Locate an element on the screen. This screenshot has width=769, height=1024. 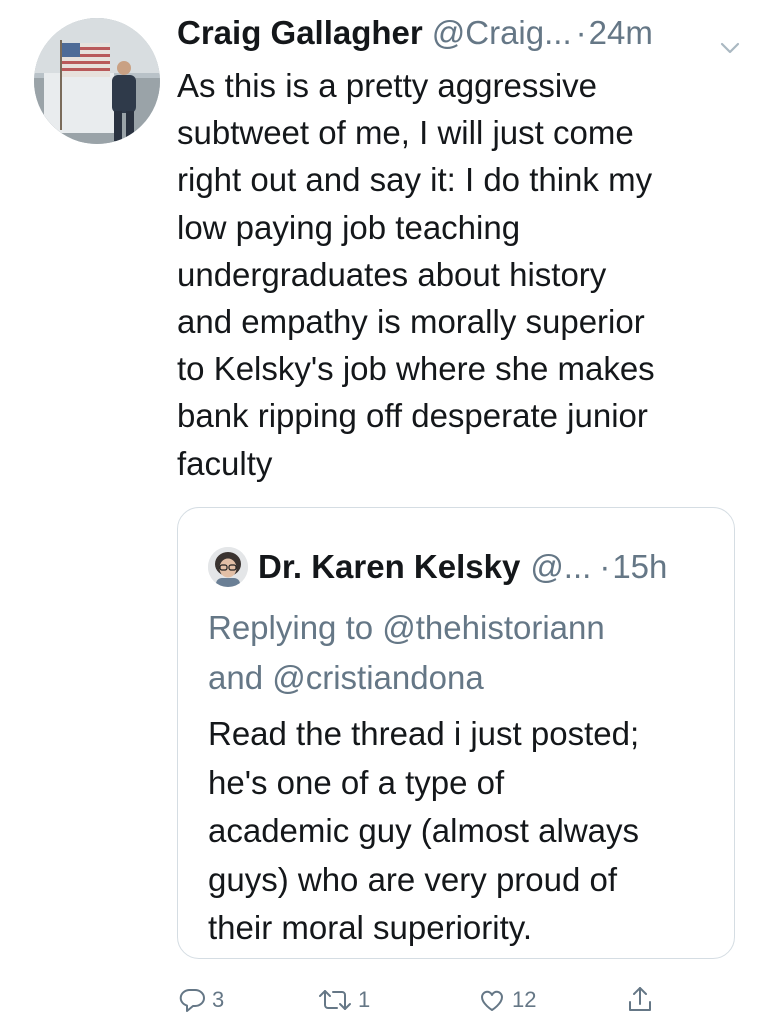
quoted-author-avatar is located at coordinates (228, 567).